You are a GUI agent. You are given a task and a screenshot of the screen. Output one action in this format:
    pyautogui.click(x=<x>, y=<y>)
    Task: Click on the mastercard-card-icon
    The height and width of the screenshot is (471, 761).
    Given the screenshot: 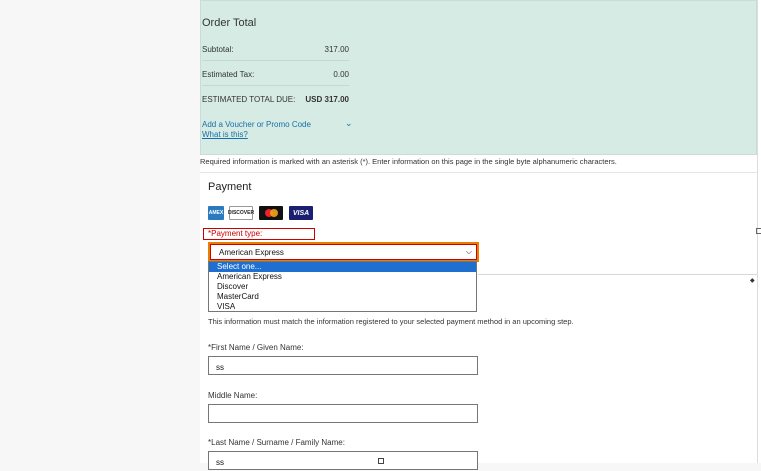 What is the action you would take?
    pyautogui.click(x=271, y=213)
    